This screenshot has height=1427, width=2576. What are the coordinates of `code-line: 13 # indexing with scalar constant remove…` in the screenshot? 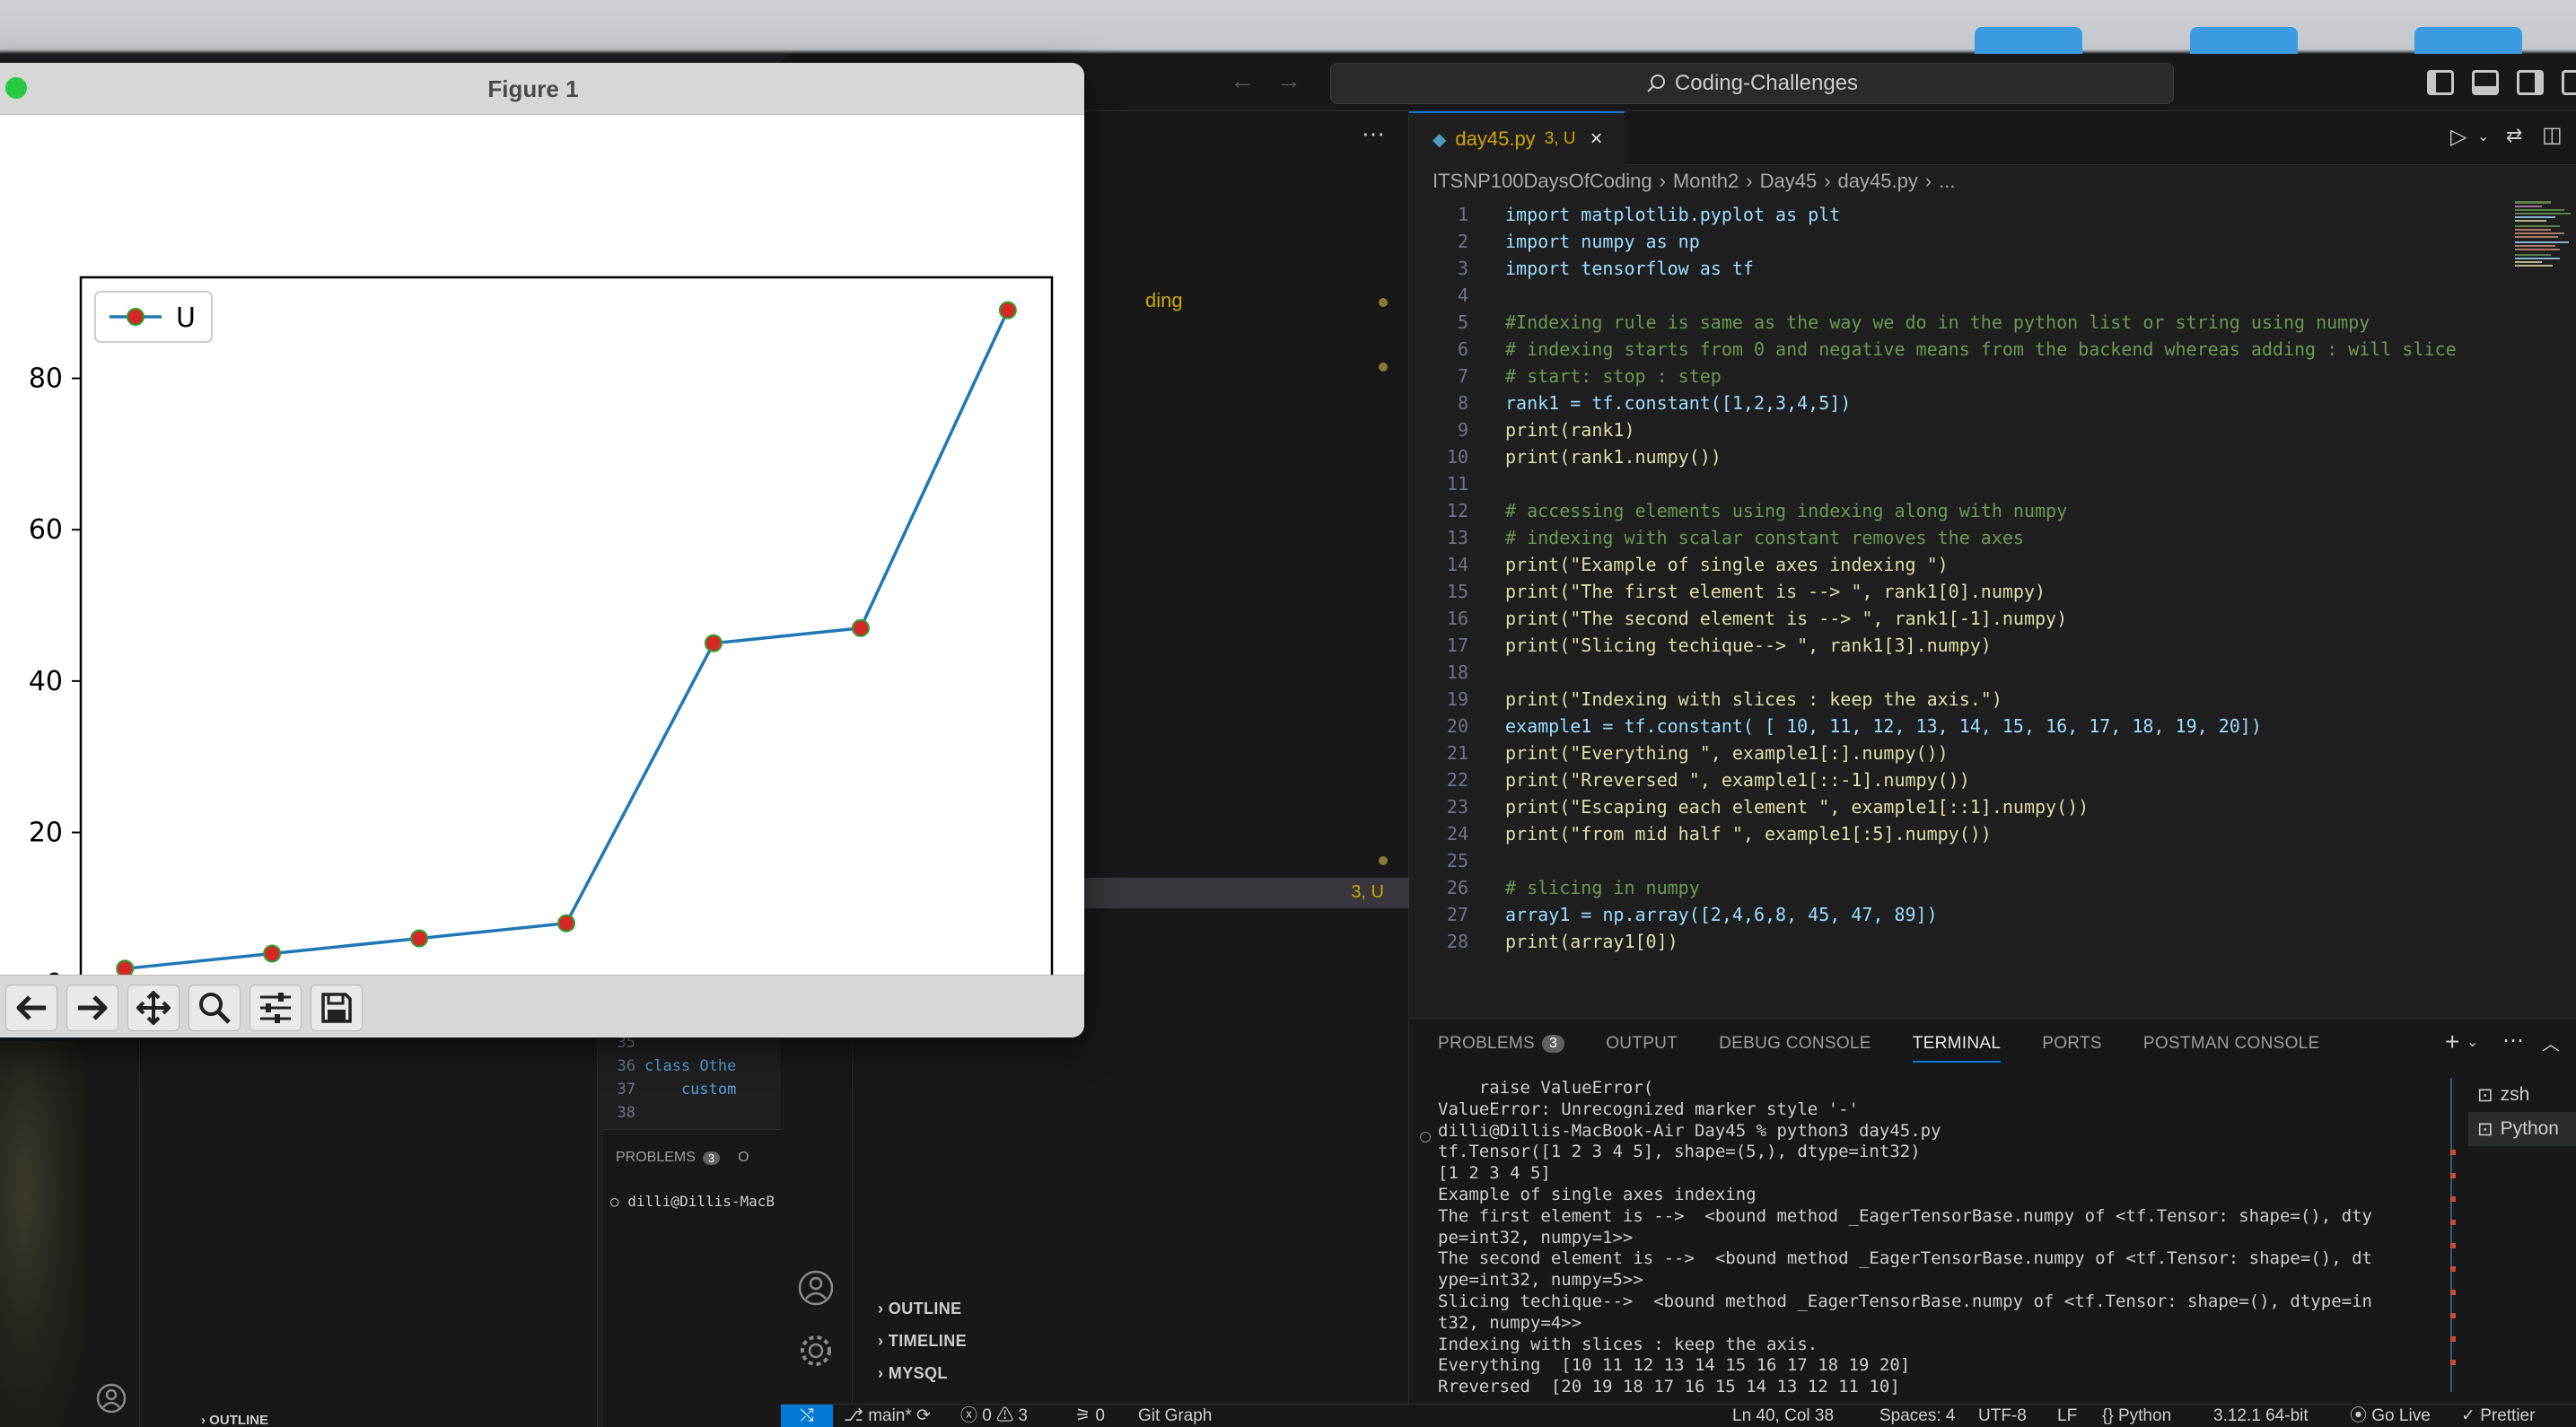 It's located at (1992, 537).